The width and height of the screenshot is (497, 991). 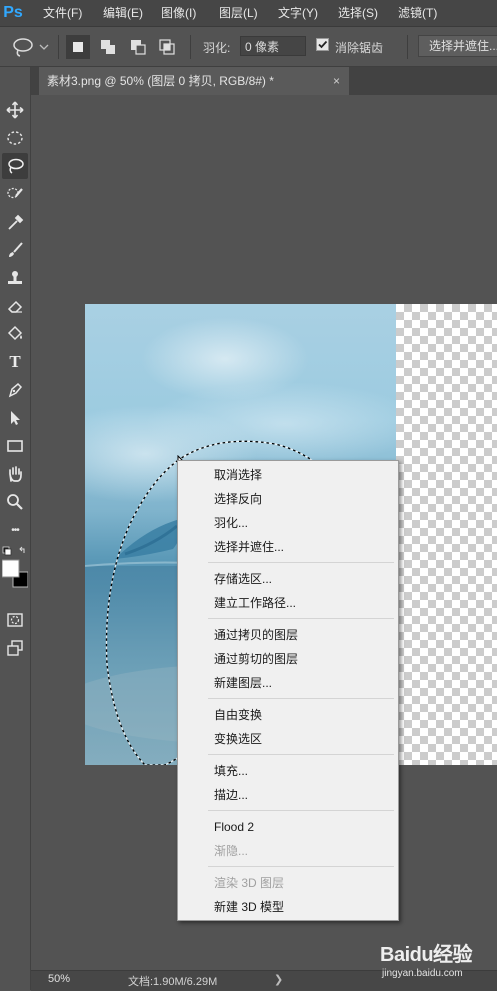 I want to click on stamp-tool, so click(x=15, y=278).